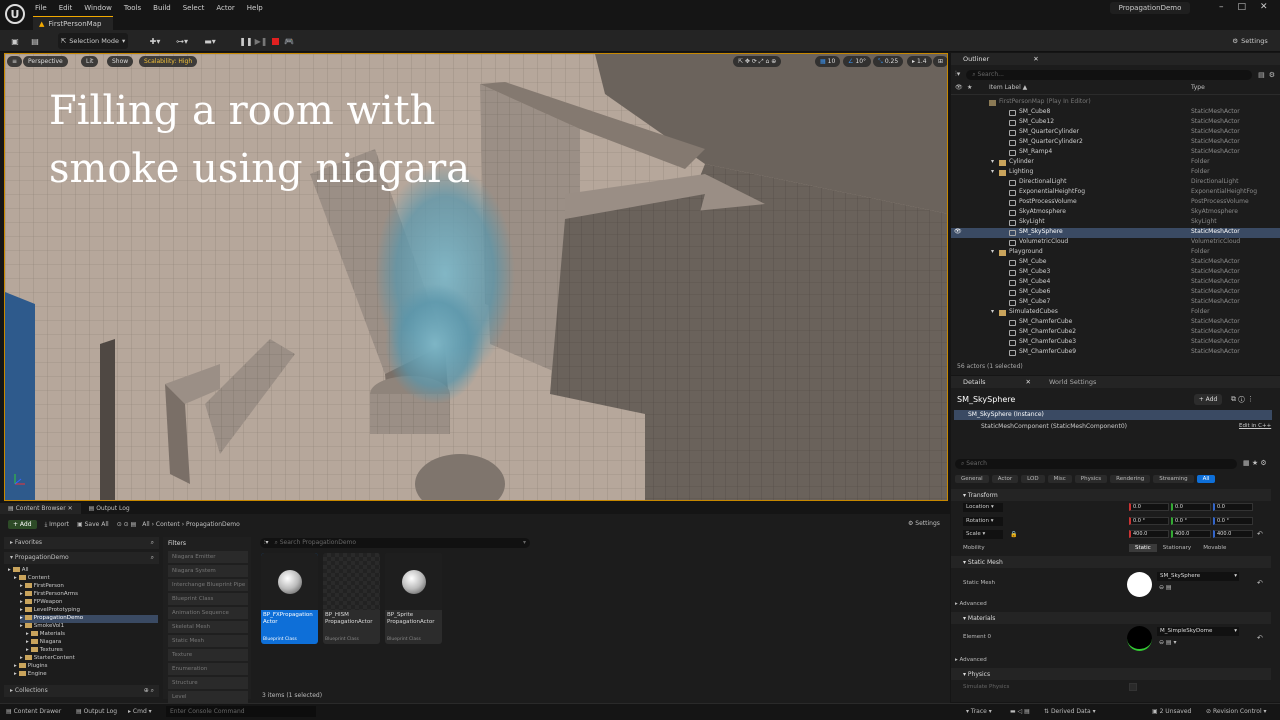 The height and width of the screenshot is (720, 1280). Describe the element at coordinates (127, 524) in the screenshot. I see `history-nav-icon: ⊙ ⊙ ▤` at that location.